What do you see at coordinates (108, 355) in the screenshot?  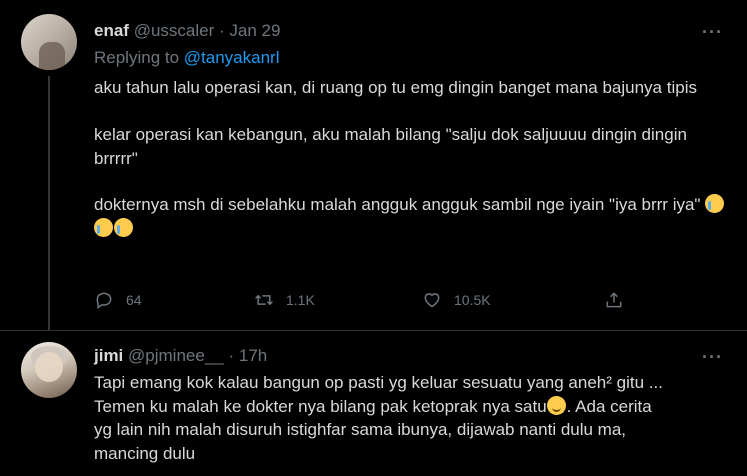 I see `display-name: jimi` at bounding box center [108, 355].